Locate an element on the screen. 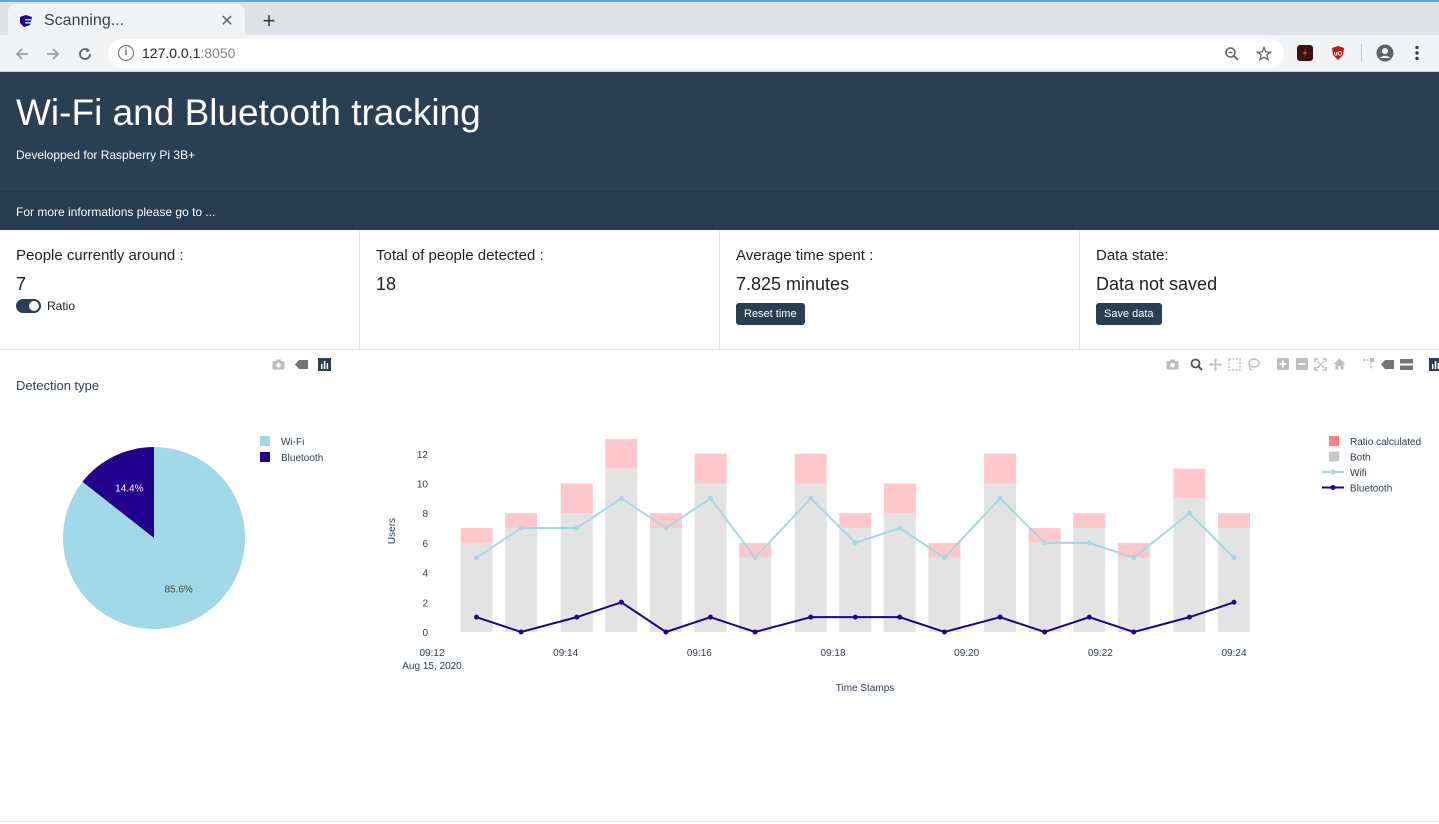 The width and height of the screenshot is (1439, 824). x-tick-label: 09:20 is located at coordinates (966, 653).